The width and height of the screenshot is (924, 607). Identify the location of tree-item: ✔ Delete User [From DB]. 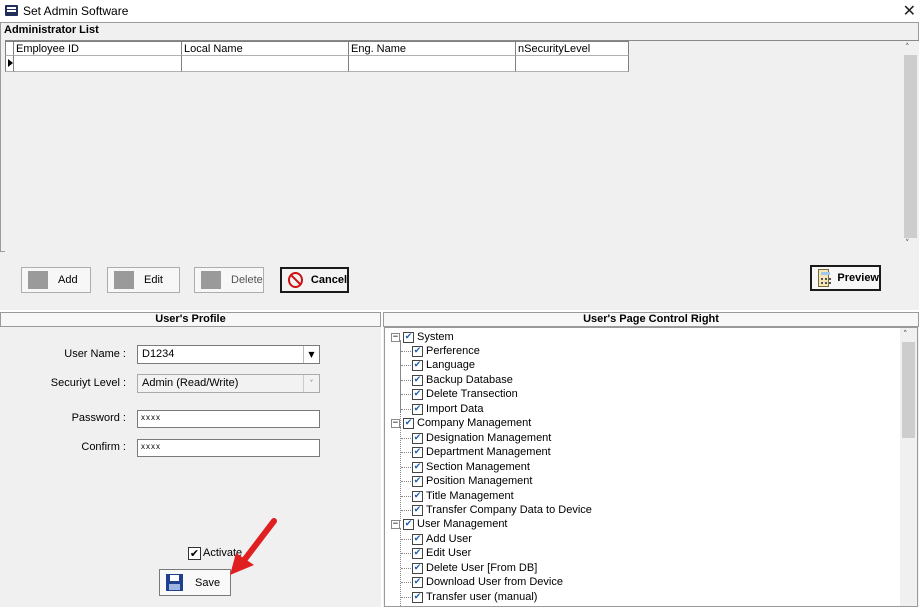
(474, 568).